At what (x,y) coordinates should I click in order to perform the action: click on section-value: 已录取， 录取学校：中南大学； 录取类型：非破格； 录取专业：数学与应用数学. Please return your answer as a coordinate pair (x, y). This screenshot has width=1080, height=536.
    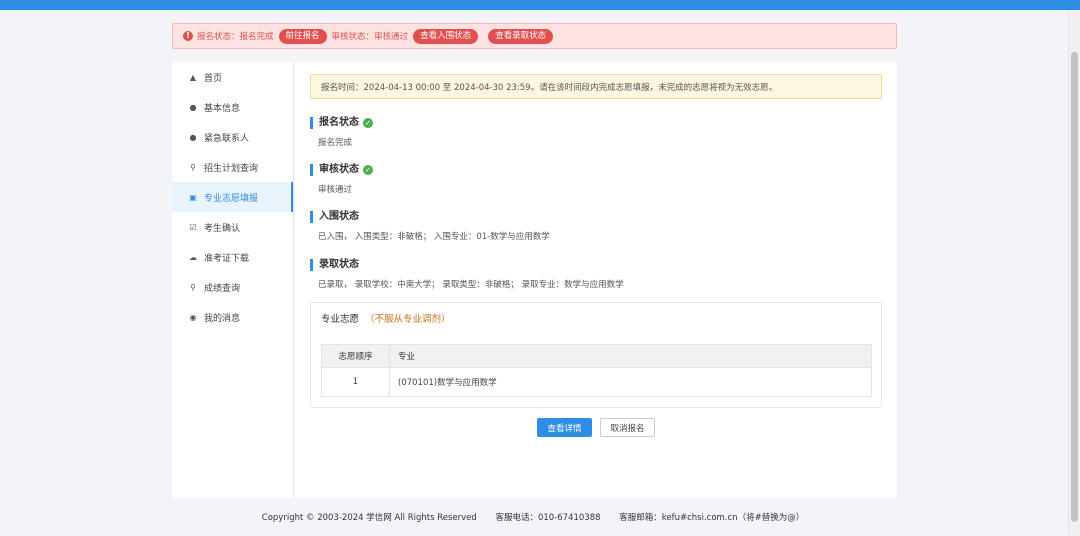
    Looking at the image, I should click on (471, 285).